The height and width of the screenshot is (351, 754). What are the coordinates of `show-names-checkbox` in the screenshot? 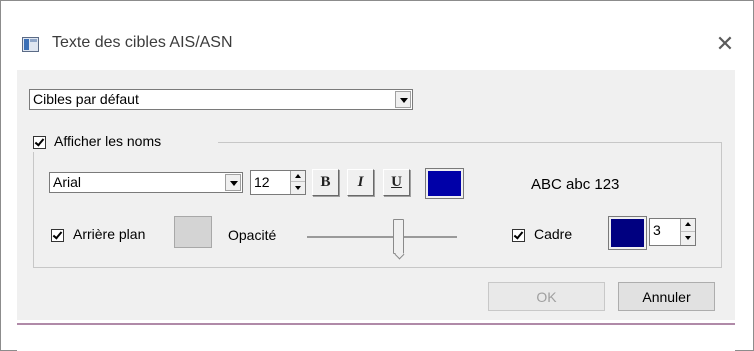 It's located at (39, 142).